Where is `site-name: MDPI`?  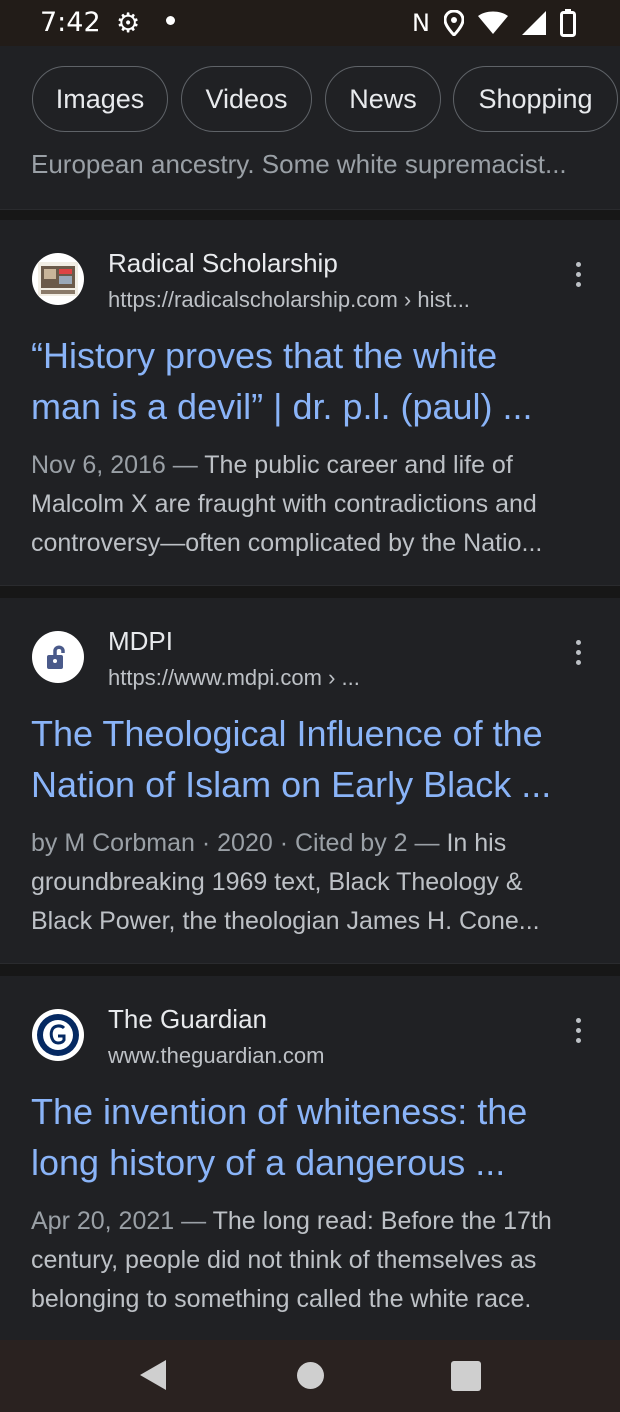 site-name: MDPI is located at coordinates (140, 641).